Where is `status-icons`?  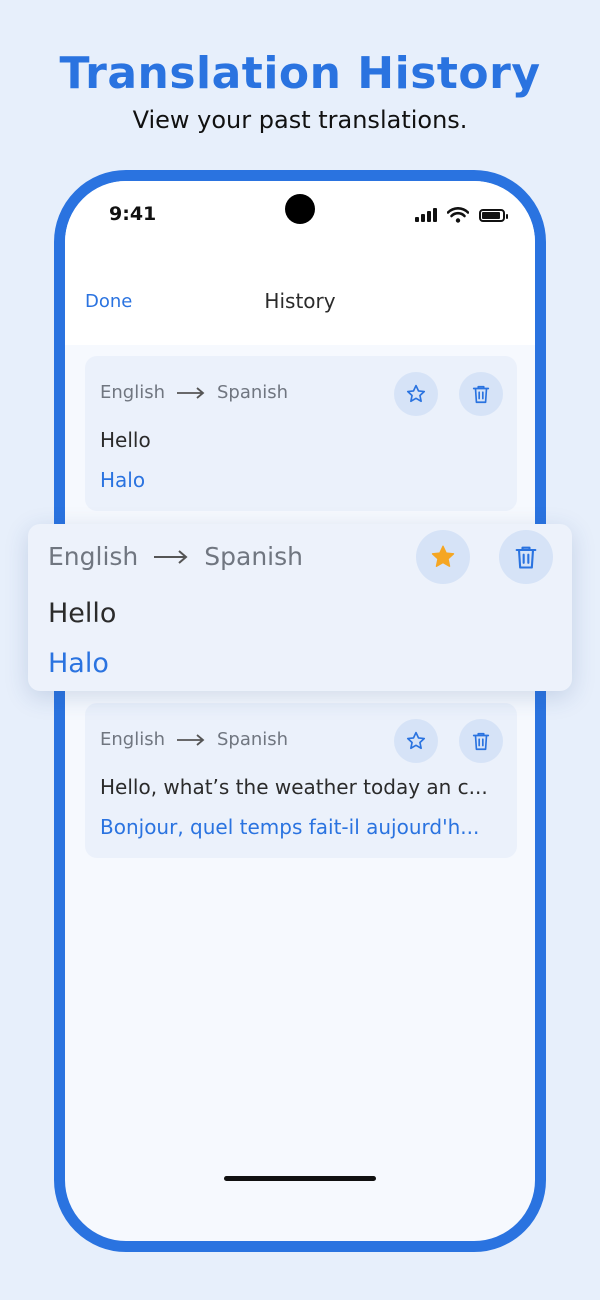
status-icons is located at coordinates (461, 215).